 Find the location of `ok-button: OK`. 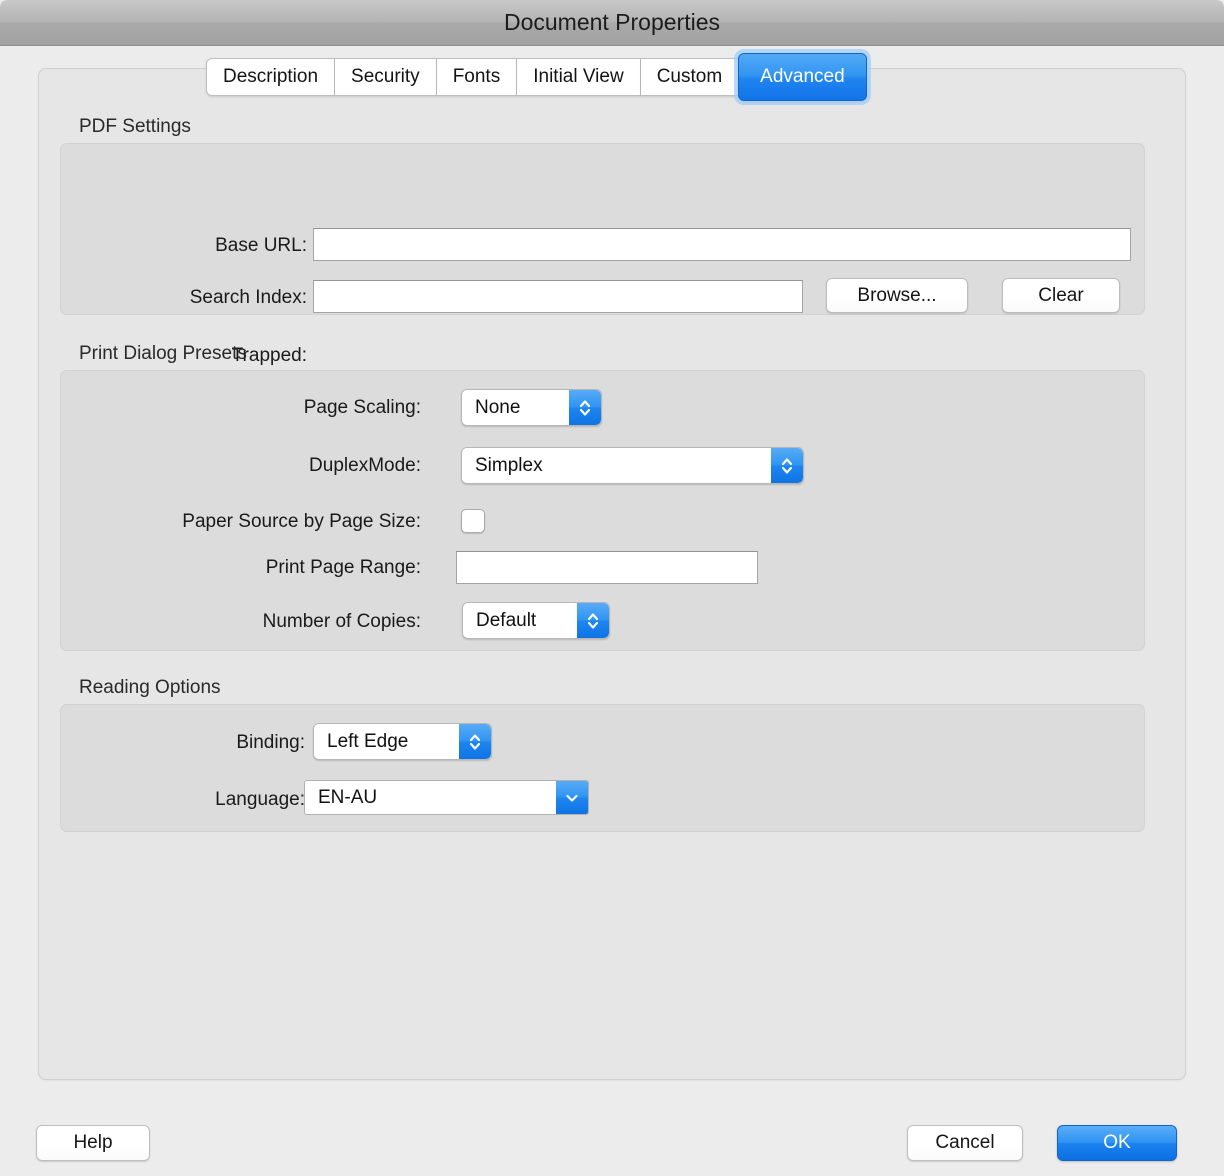

ok-button: OK is located at coordinates (1117, 1143).